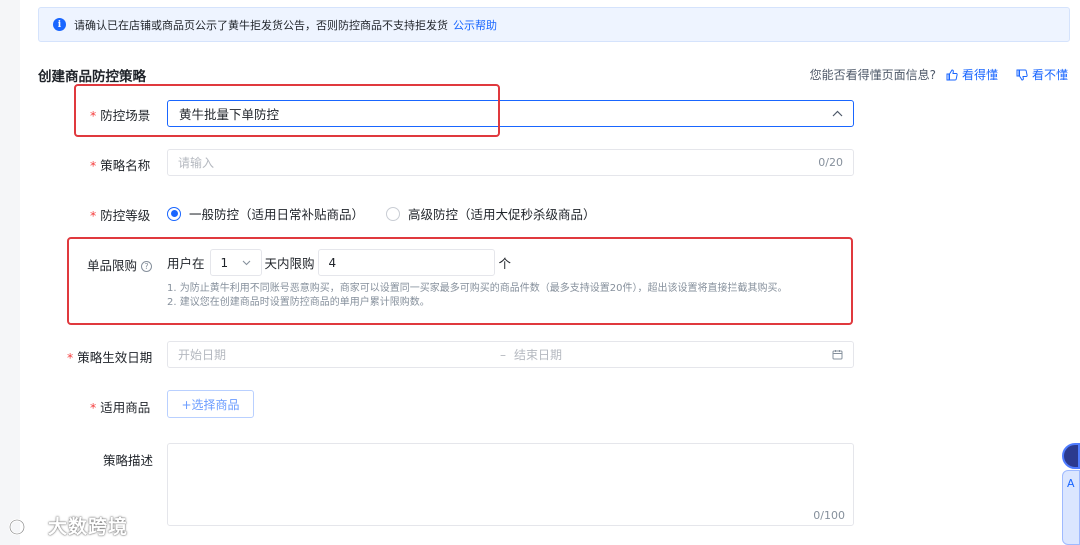 This screenshot has height=545, width=1080. What do you see at coordinates (120, 215) in the screenshot?
I see `level-label: * 防控等级` at bounding box center [120, 215].